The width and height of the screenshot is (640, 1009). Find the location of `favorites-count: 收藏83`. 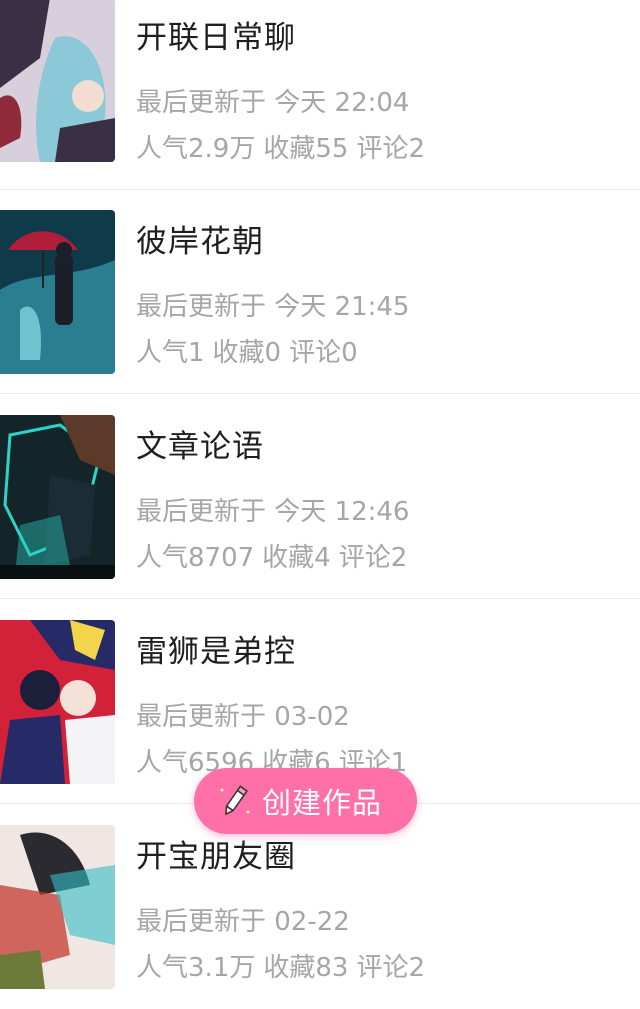

favorites-count: 收藏83 is located at coordinates (306, 968).